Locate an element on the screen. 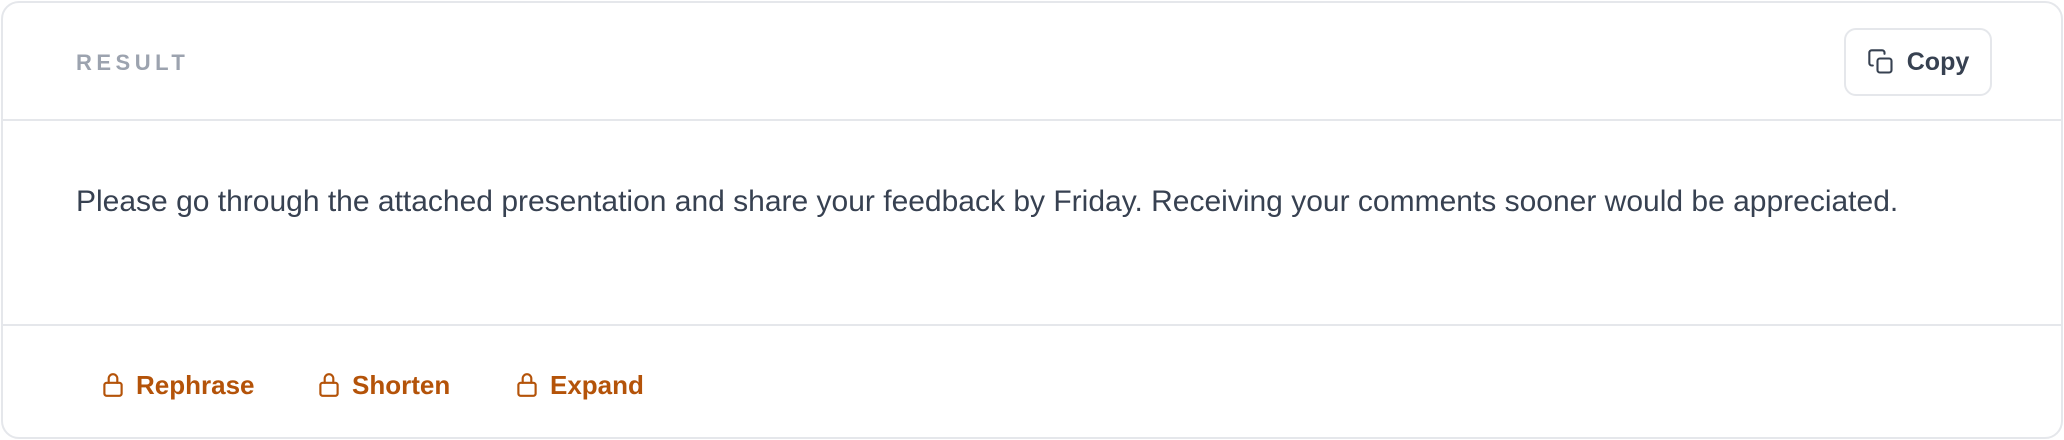  copy-icon is located at coordinates (1880, 61).